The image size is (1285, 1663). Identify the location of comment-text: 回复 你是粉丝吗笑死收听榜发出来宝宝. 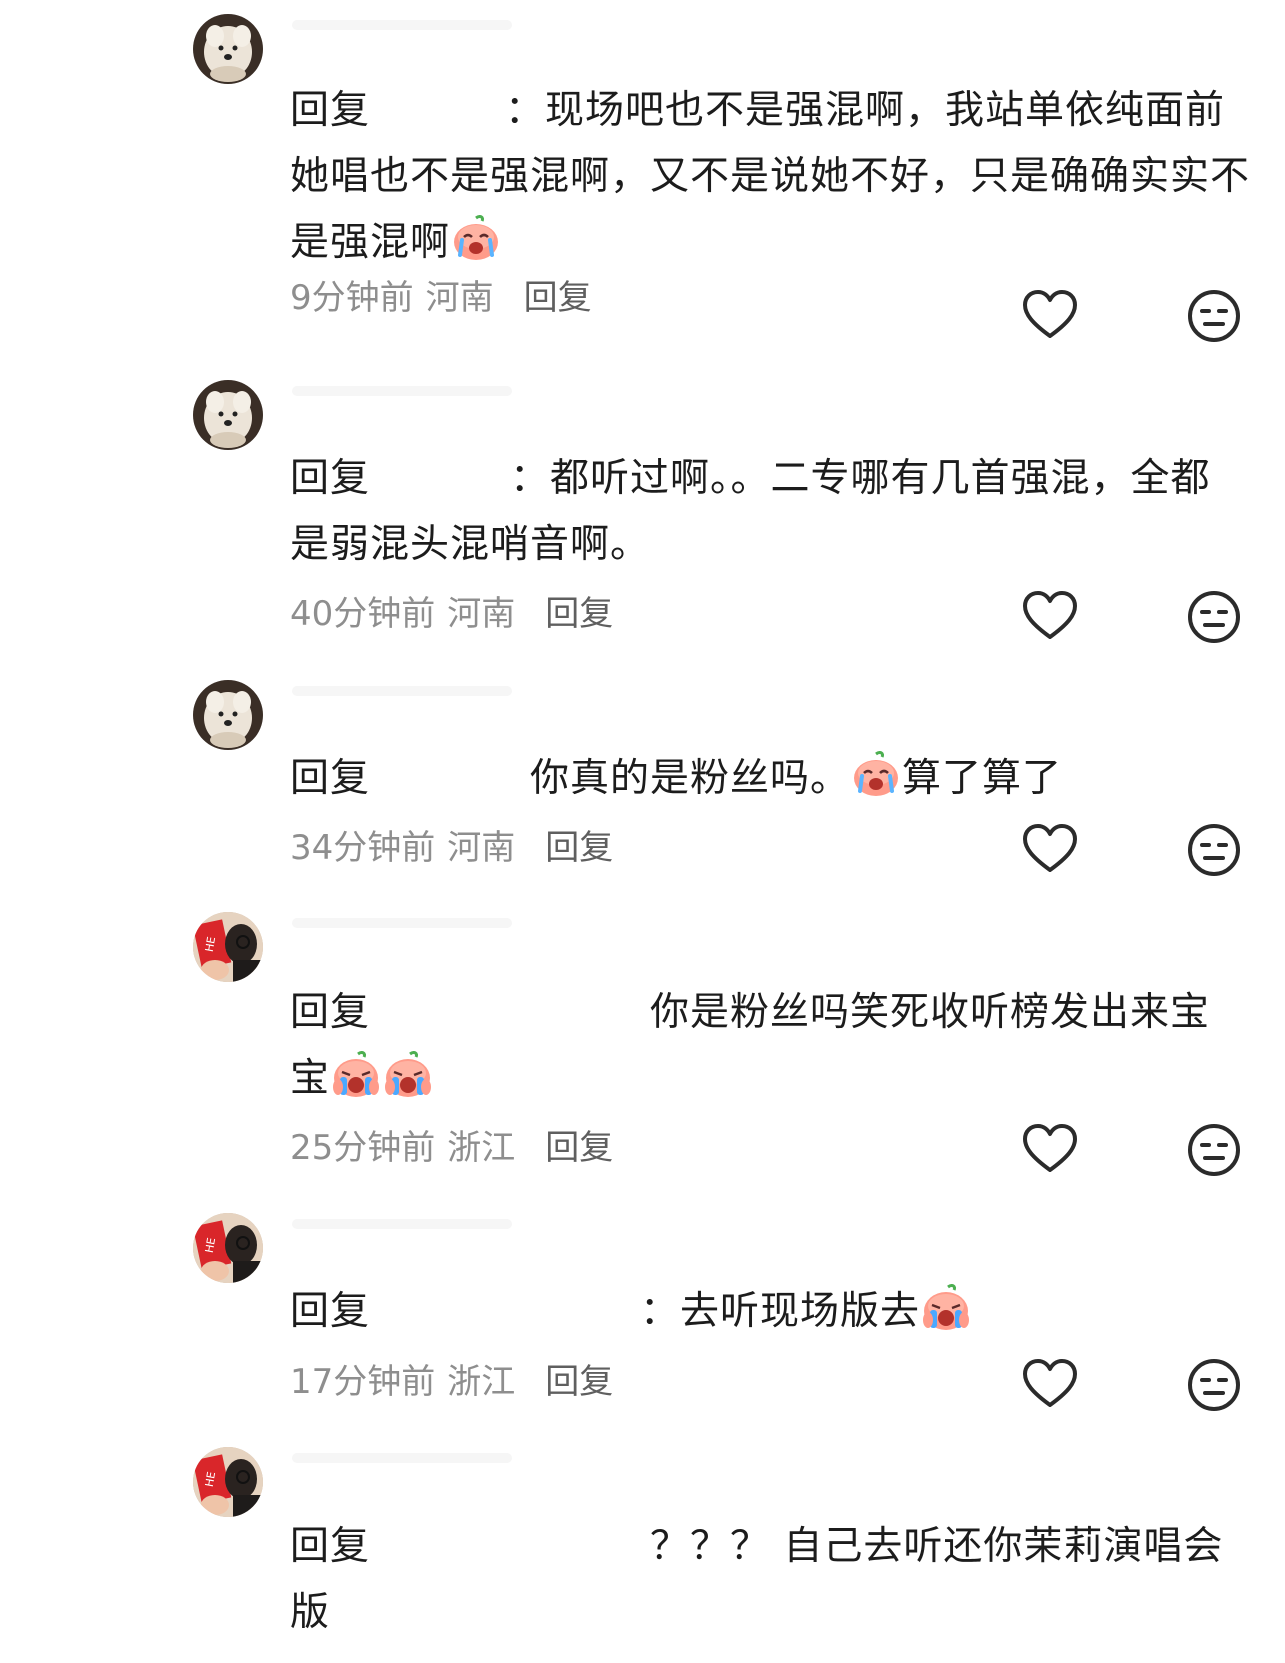
(770, 1046).